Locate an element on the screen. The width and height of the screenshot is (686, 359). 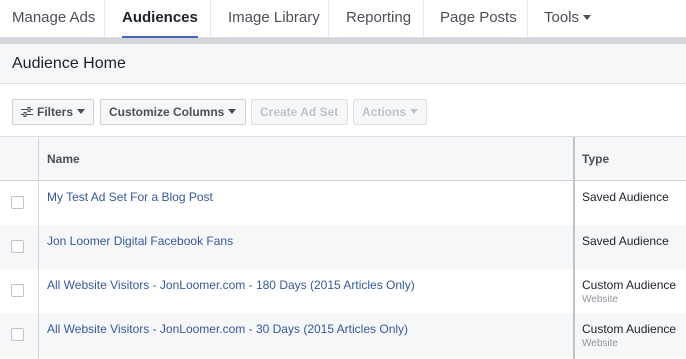
create-ad-set-button: Create Ad Set is located at coordinates (299, 112).